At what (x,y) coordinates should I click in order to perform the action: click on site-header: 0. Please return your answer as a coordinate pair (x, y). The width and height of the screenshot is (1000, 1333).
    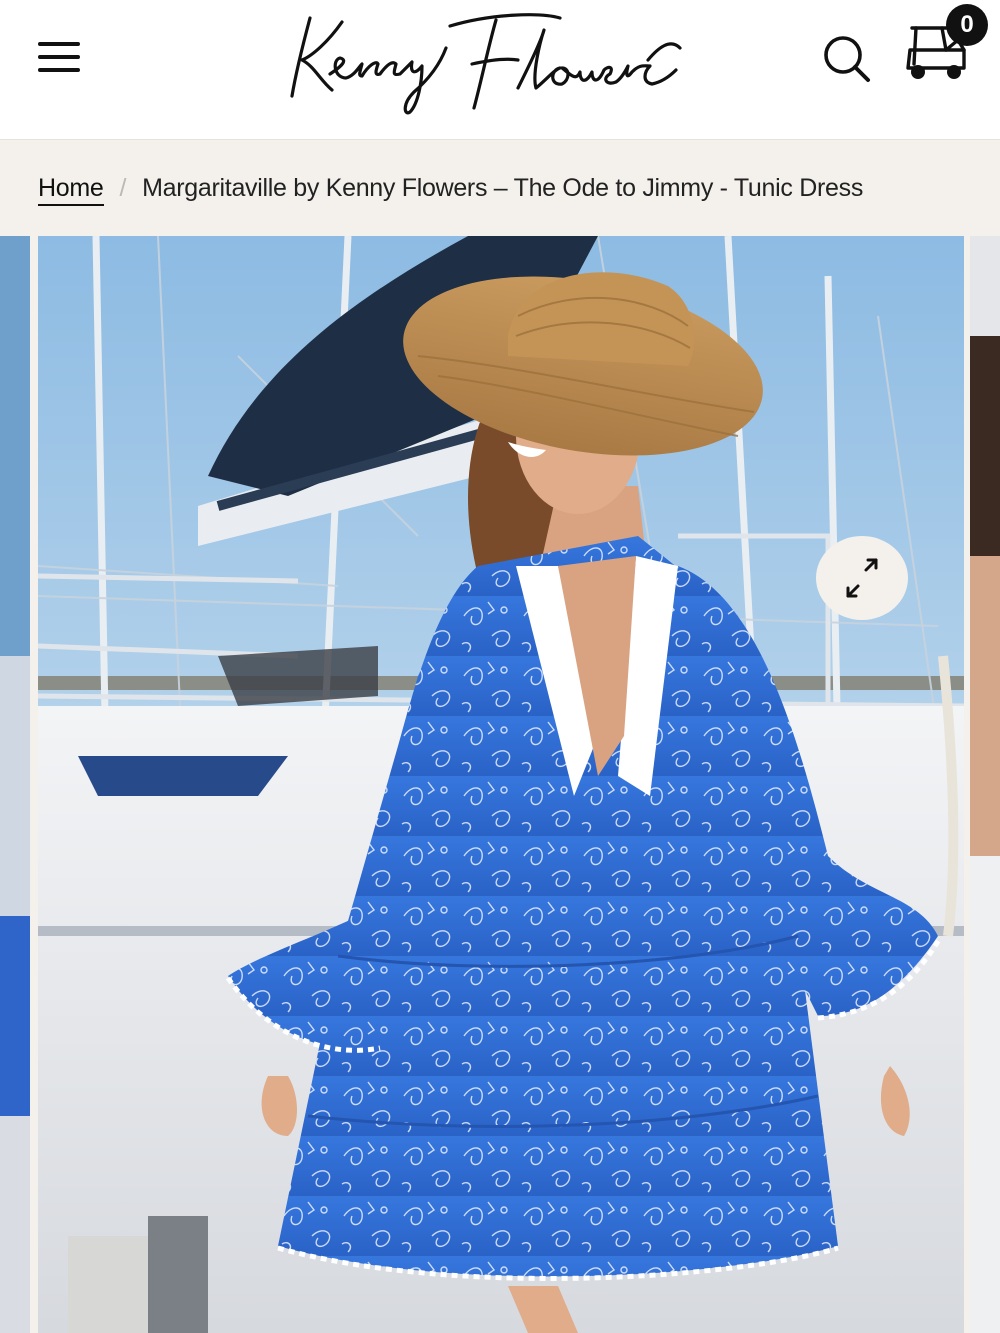
    Looking at the image, I should click on (500, 70).